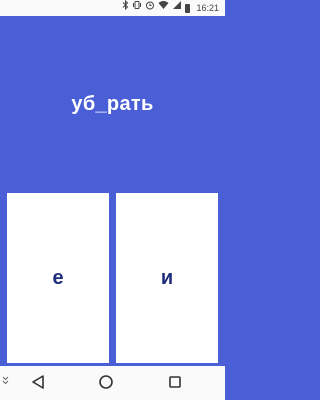 The height and width of the screenshot is (400, 320). What do you see at coordinates (188, 8) in the screenshot?
I see `battery-icon` at bounding box center [188, 8].